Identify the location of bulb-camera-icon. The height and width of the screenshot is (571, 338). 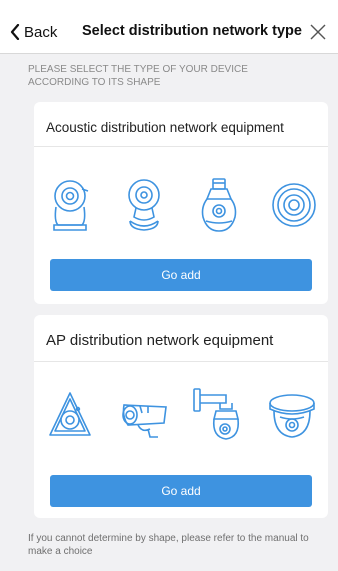
(219, 205).